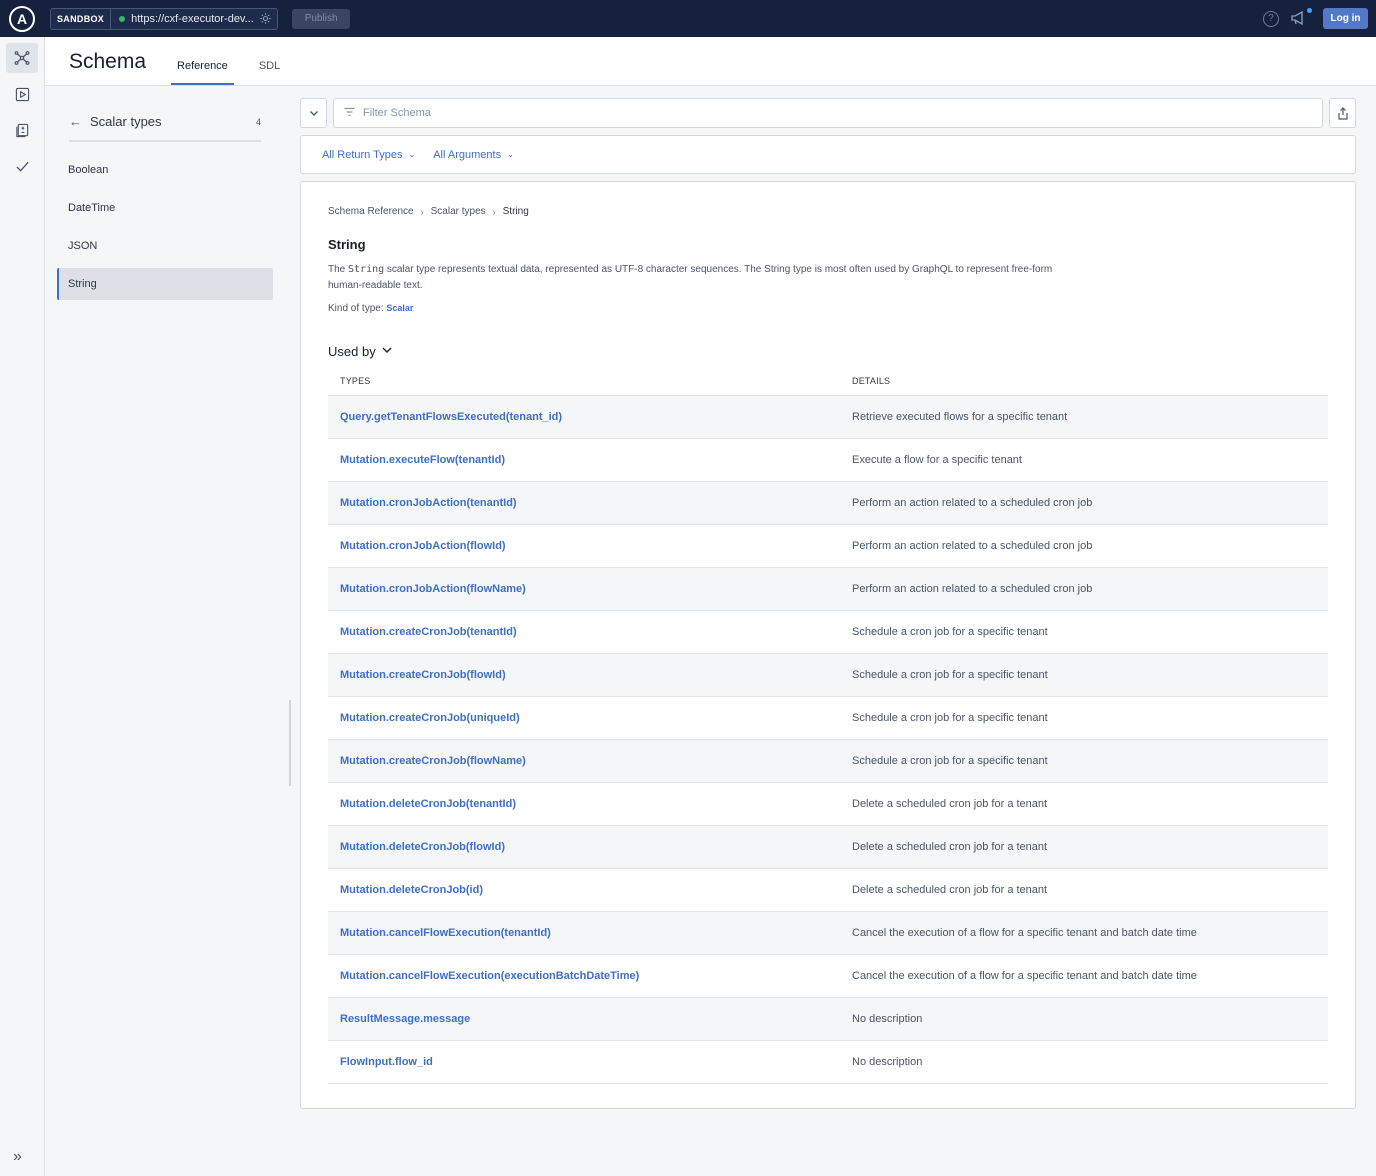 The width and height of the screenshot is (1376, 1176). I want to click on type-link: Mutation.cronJobAction(tenantId), so click(590, 503).